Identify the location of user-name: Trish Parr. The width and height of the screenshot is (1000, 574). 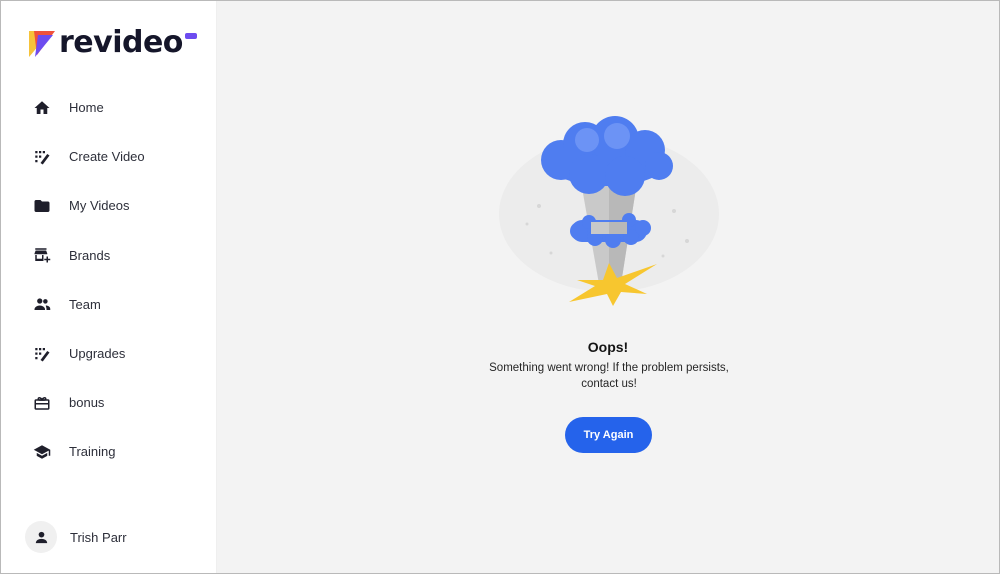
(98, 537).